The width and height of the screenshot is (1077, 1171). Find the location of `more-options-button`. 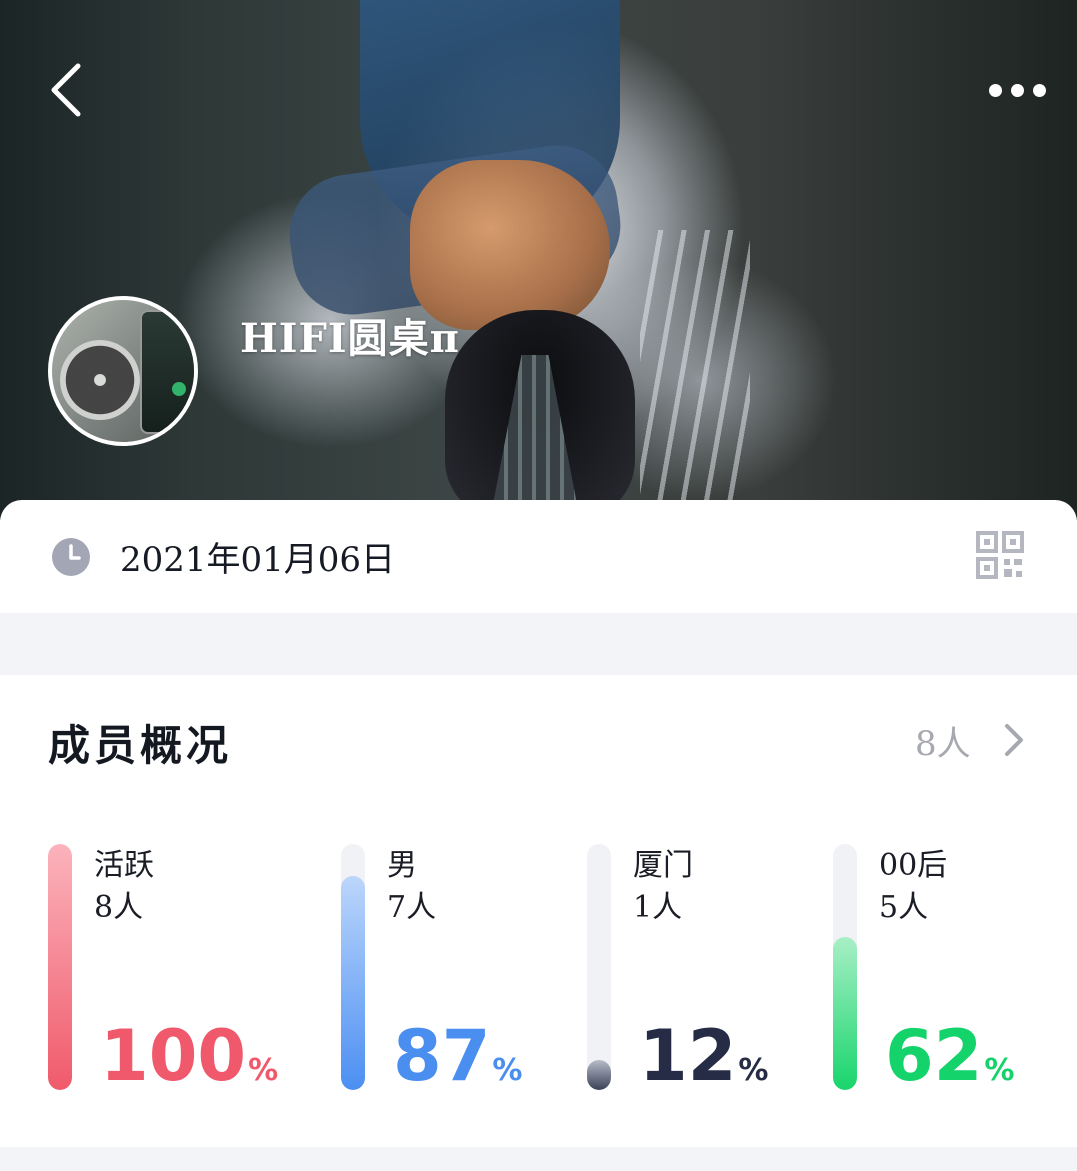

more-options-button is located at coordinates (1017, 90).